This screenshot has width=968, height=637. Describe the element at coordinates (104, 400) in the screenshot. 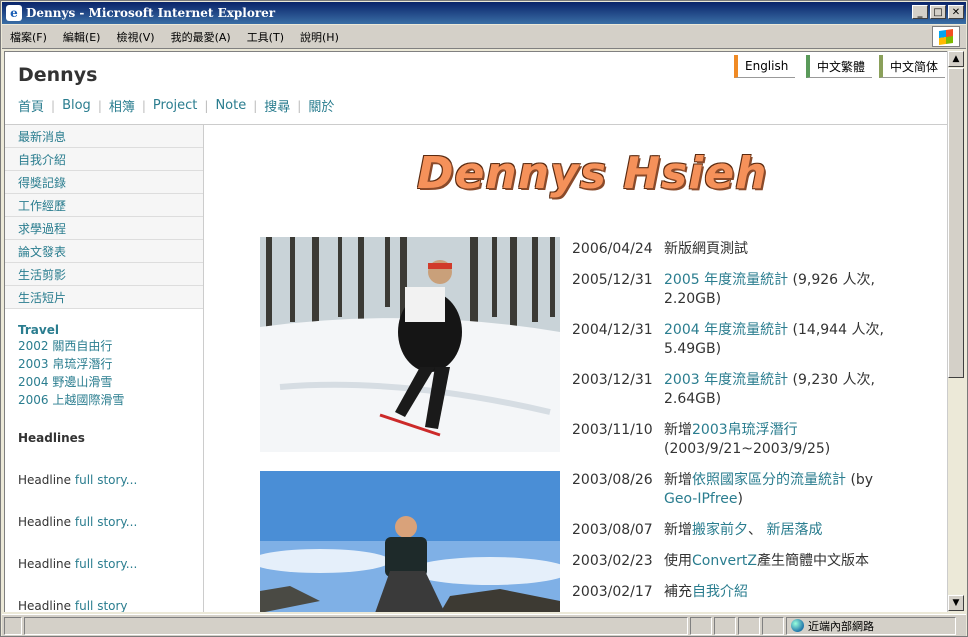

I see `travel-link: 2006 上越國際滑雪` at that location.